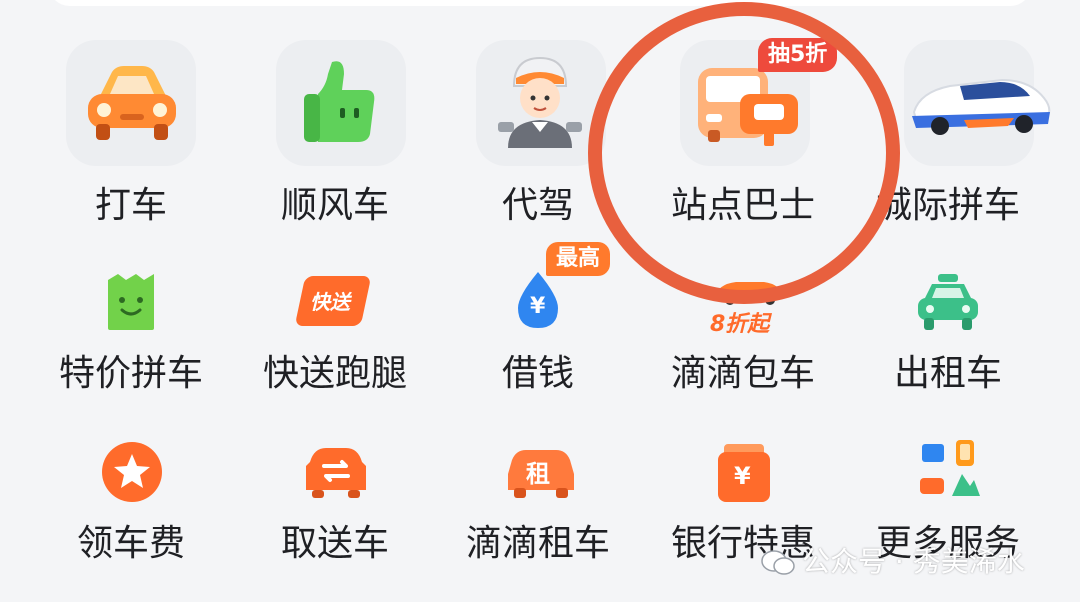  Describe the element at coordinates (538, 373) in the screenshot. I see `service-label: 借钱` at that location.